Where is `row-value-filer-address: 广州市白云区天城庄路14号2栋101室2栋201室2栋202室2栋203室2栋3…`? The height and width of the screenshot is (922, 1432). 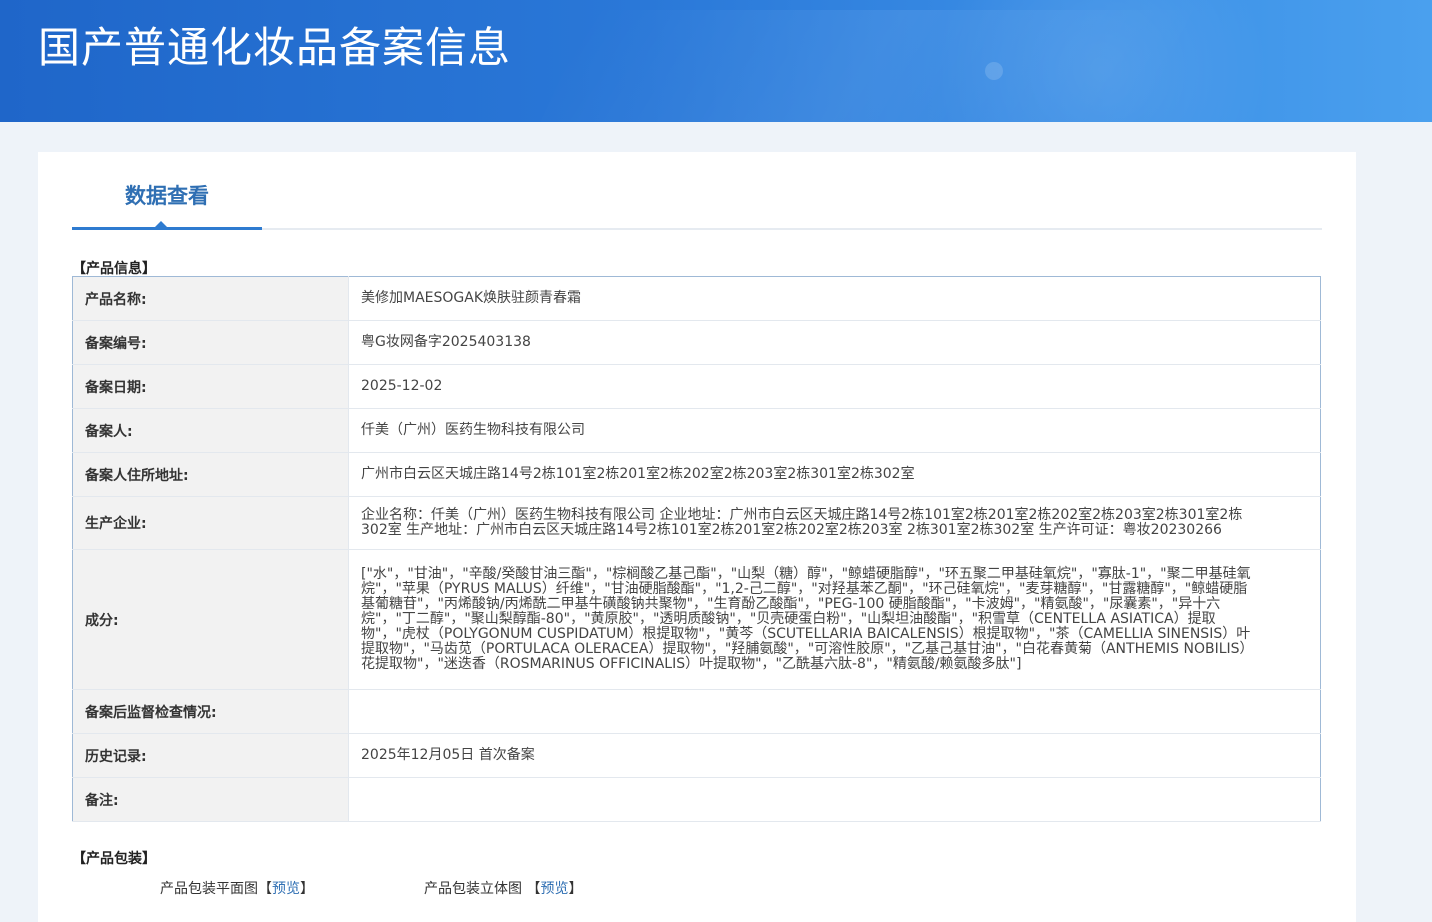
row-value-filer-address: 广州市白云区天城庄路14号2栋101室2栋201室2栋202室2栋203室2栋3… is located at coordinates (834, 474).